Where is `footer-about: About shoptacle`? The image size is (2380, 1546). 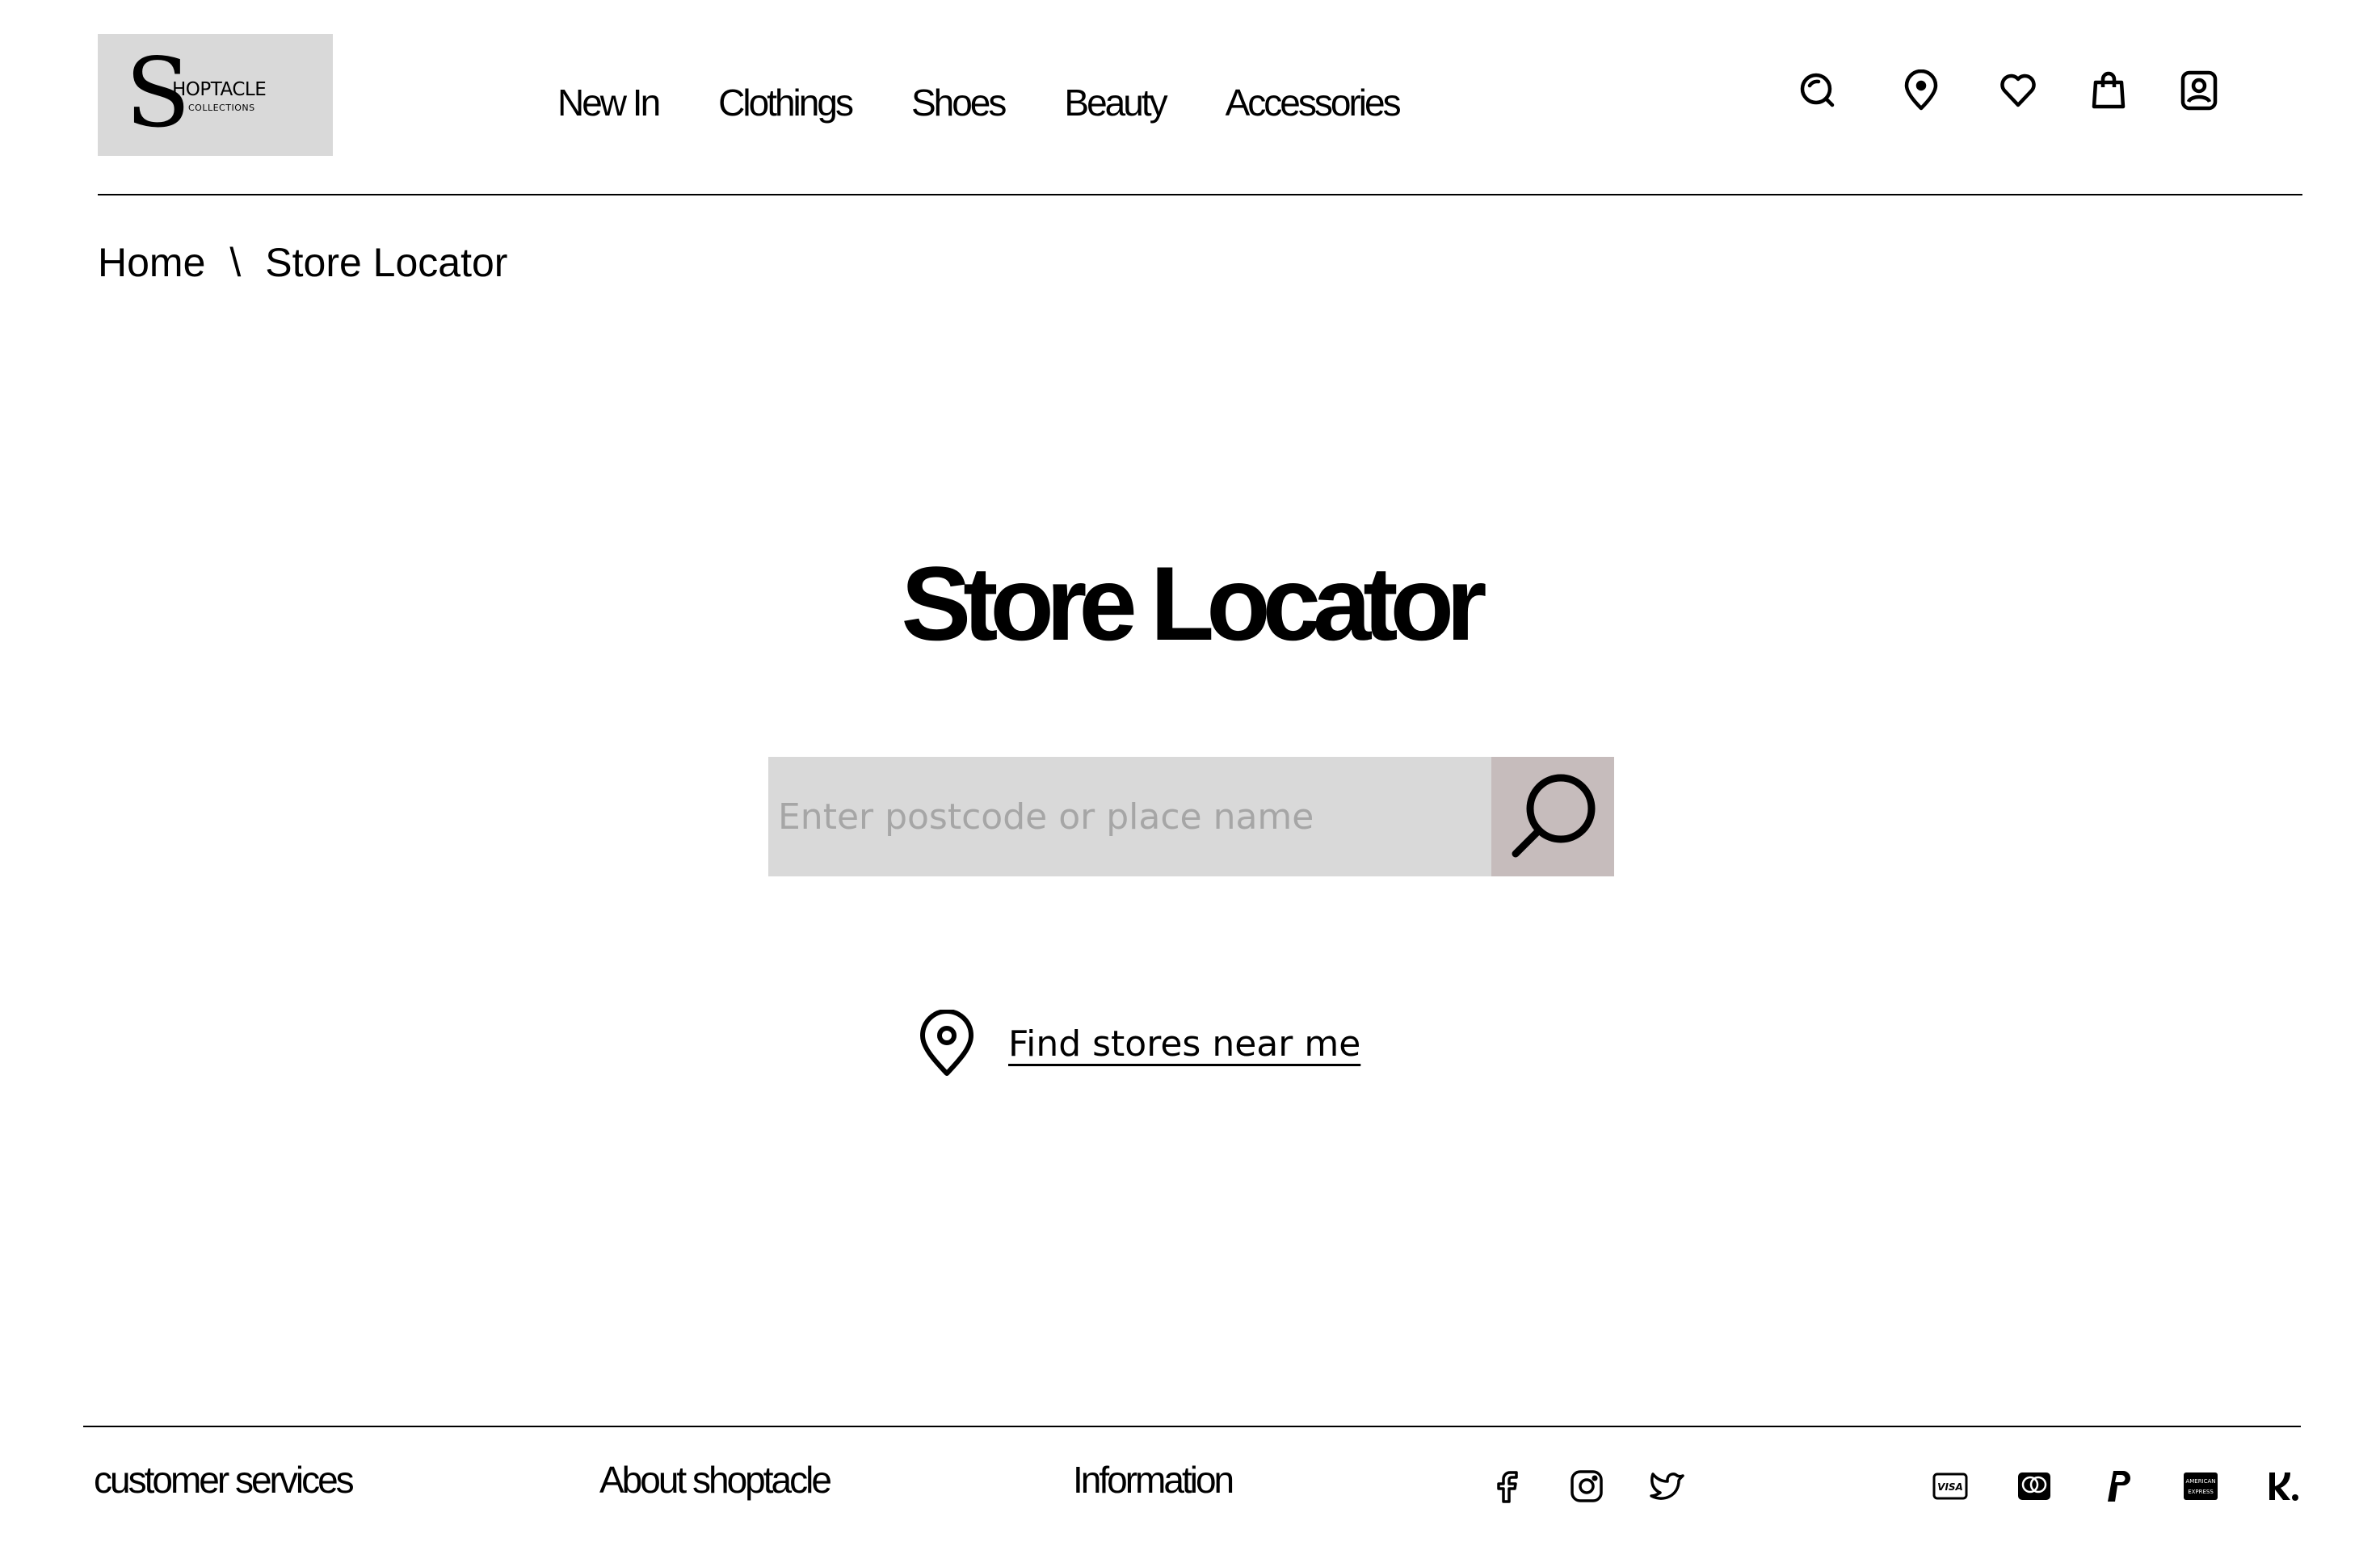 footer-about: About shoptacle is located at coordinates (715, 1480).